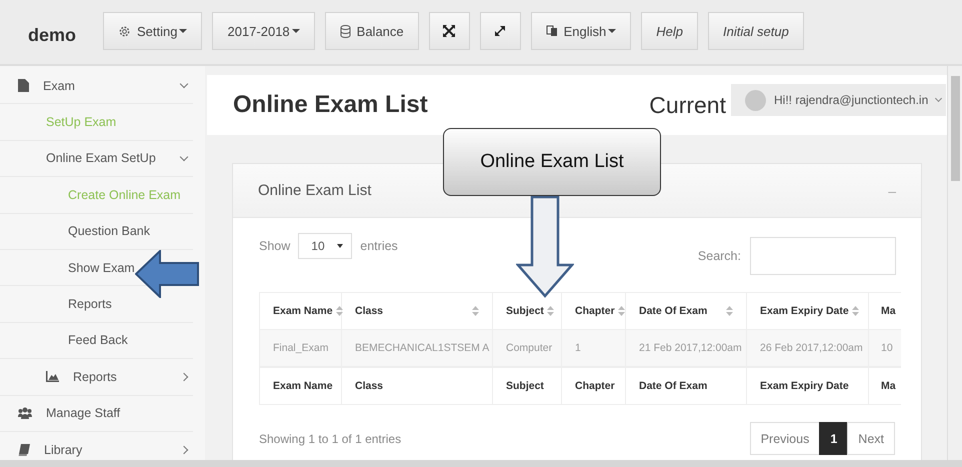  Describe the element at coordinates (417, 385) in the screenshot. I see `column-footer: Class` at that location.